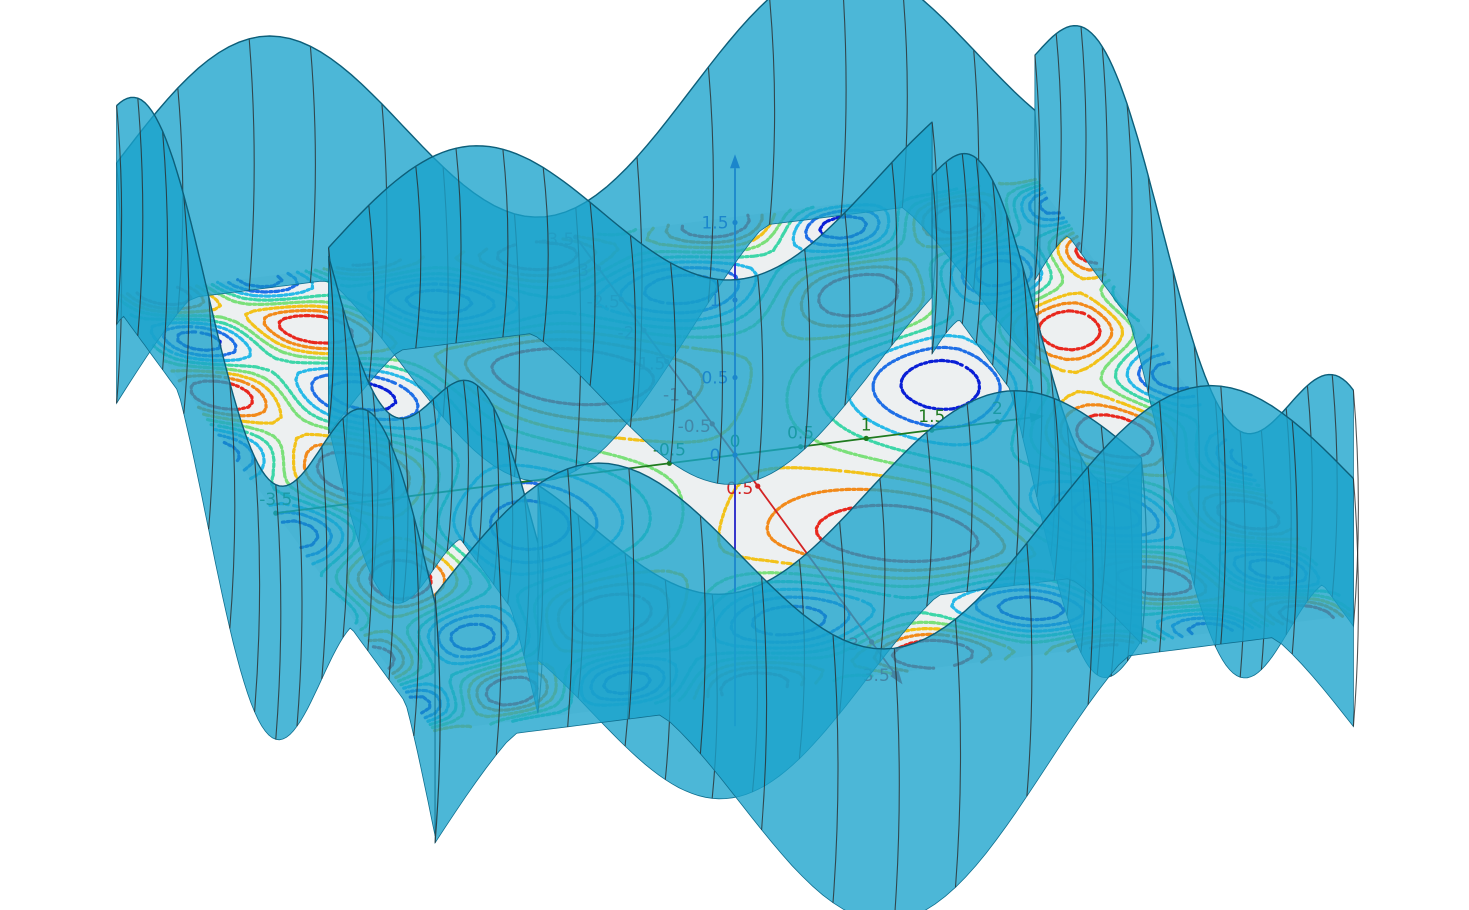 Image resolution: width=1469 pixels, height=910 pixels. Describe the element at coordinates (866, 425) in the screenshot. I see `y-axis-tick-label: 1` at that location.